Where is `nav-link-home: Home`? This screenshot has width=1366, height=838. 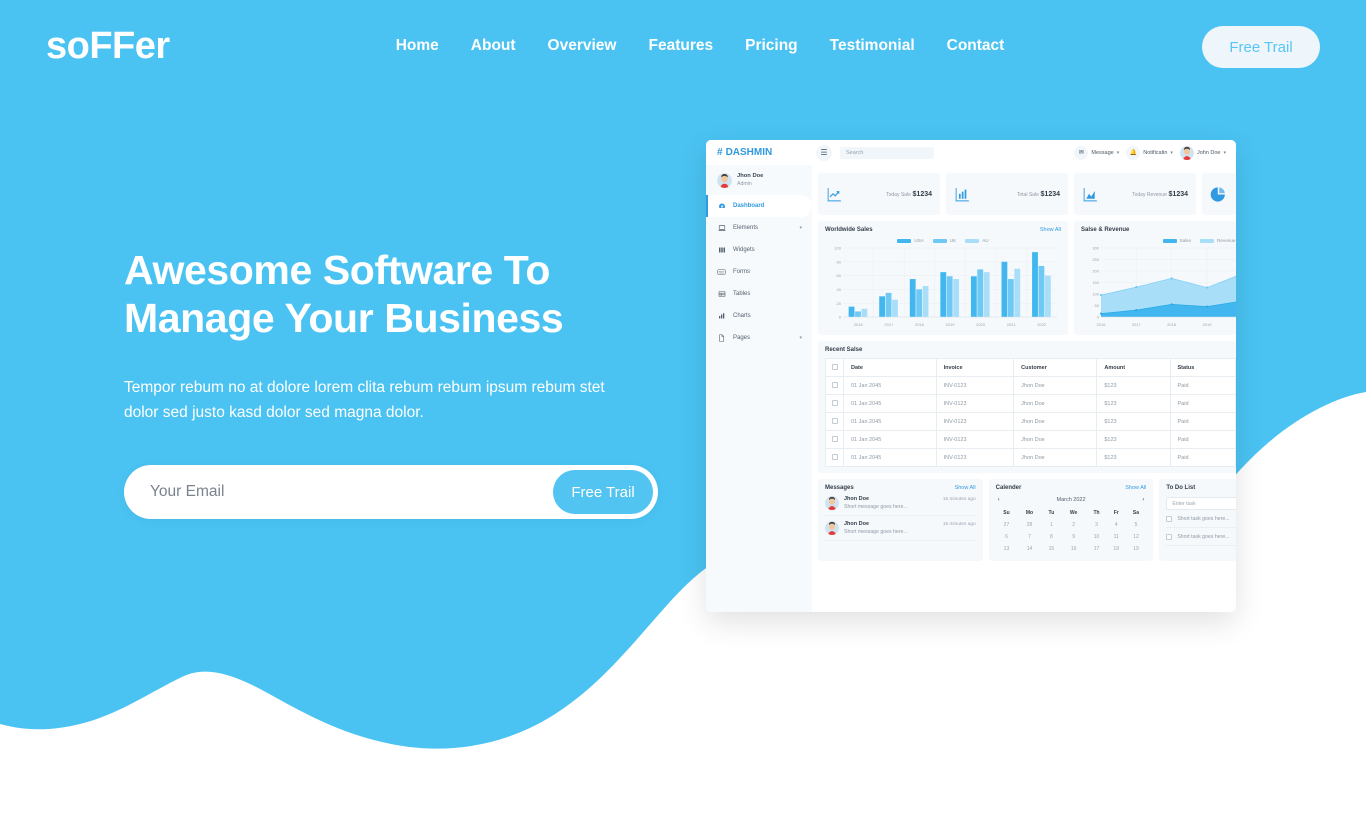
nav-link-home: Home is located at coordinates (417, 46).